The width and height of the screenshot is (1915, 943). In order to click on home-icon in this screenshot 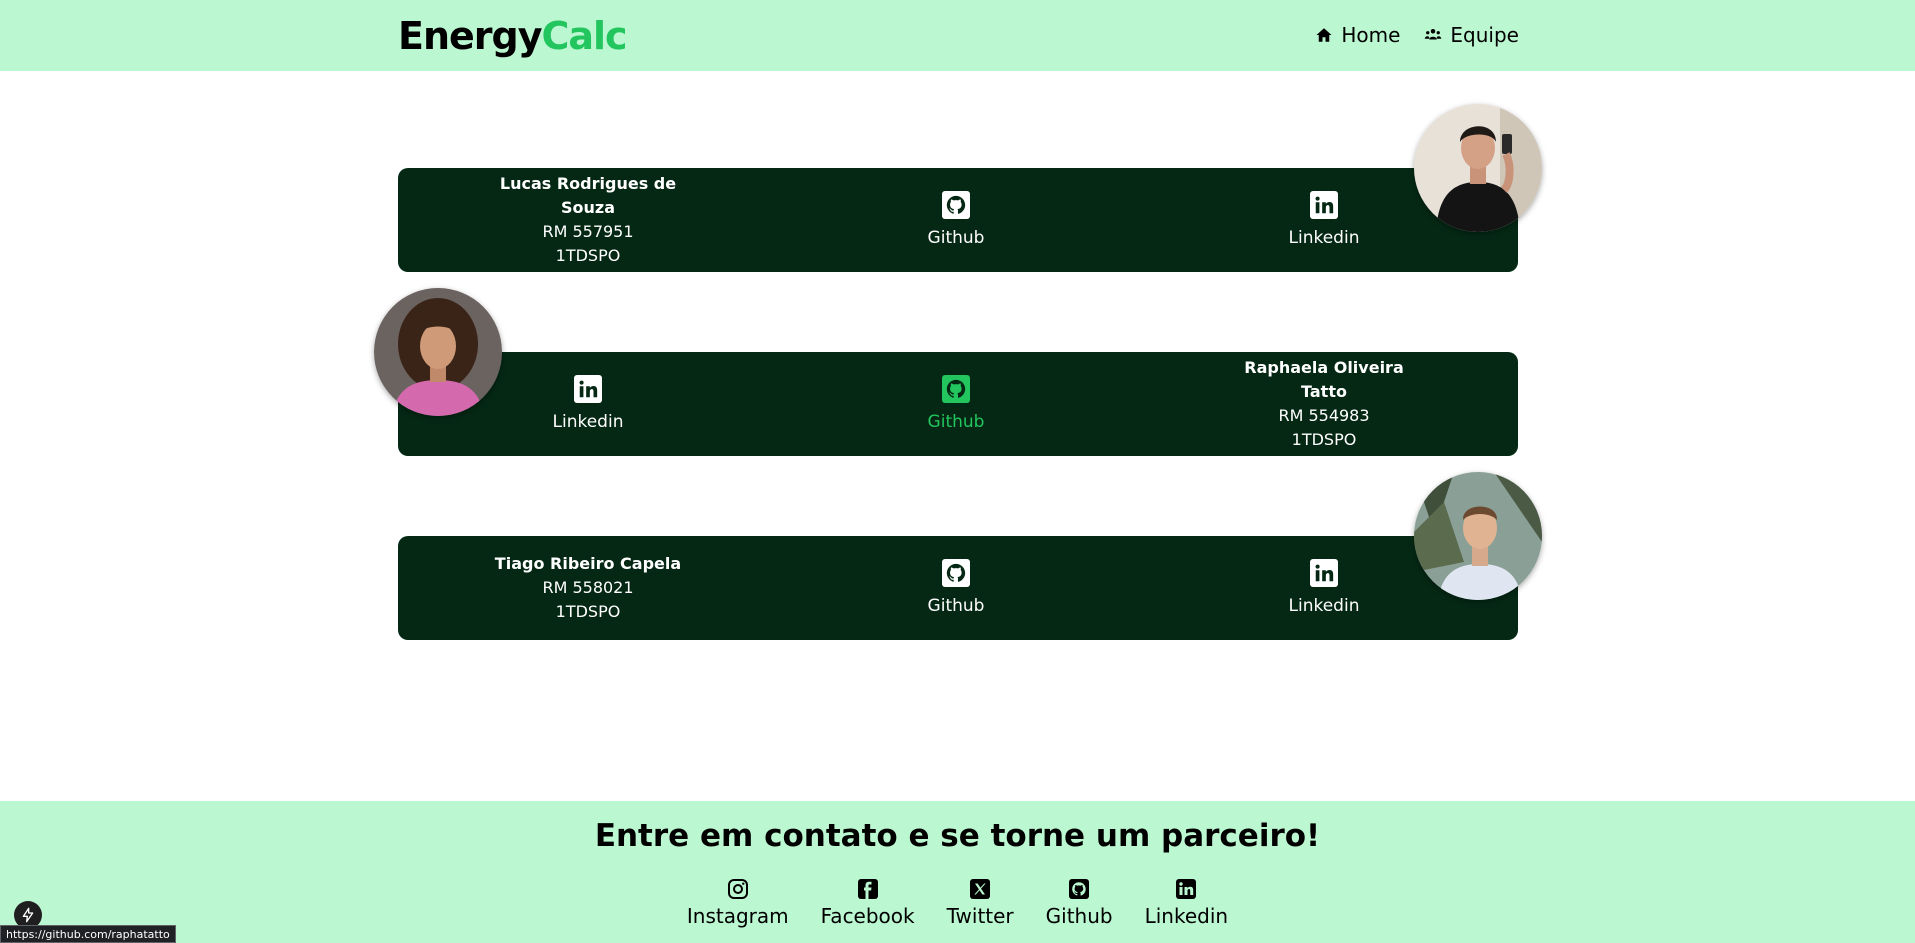, I will do `click(1324, 35)`.